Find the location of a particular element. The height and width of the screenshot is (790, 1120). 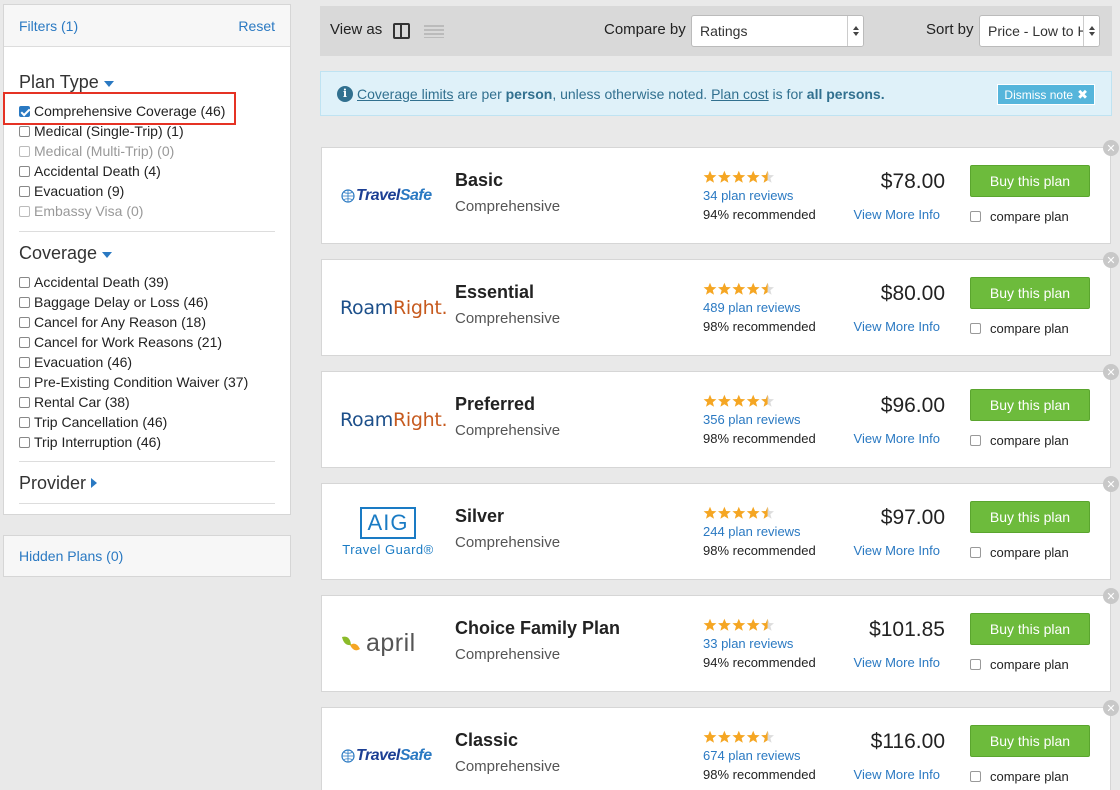

provider-heading: Provider is located at coordinates (147, 483).